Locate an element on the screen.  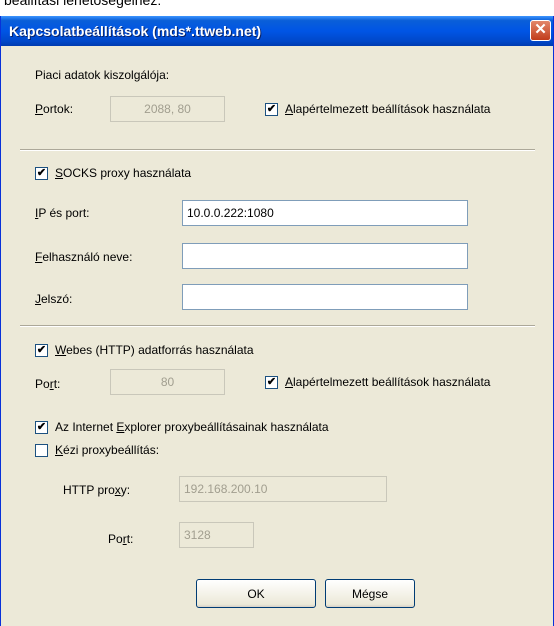
market-default-label: Alapértelmezett beállítások használata is located at coordinates (387, 109).